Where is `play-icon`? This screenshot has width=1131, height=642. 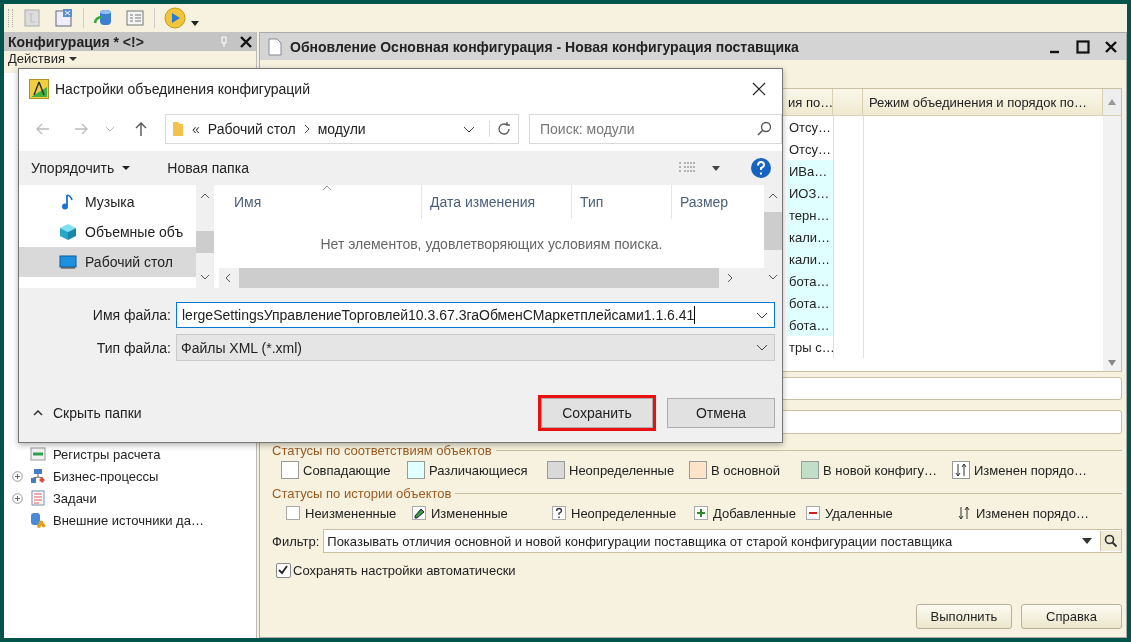
play-icon is located at coordinates (175, 18).